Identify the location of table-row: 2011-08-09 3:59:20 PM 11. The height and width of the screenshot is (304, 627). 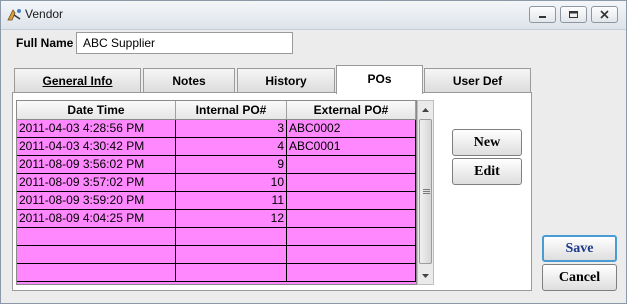
(216, 201).